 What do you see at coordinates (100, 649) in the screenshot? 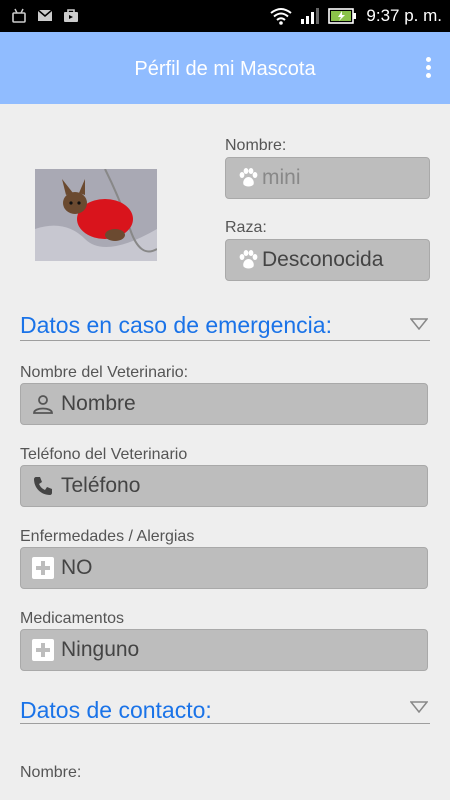
I see `medications-value: Ninguno` at bounding box center [100, 649].